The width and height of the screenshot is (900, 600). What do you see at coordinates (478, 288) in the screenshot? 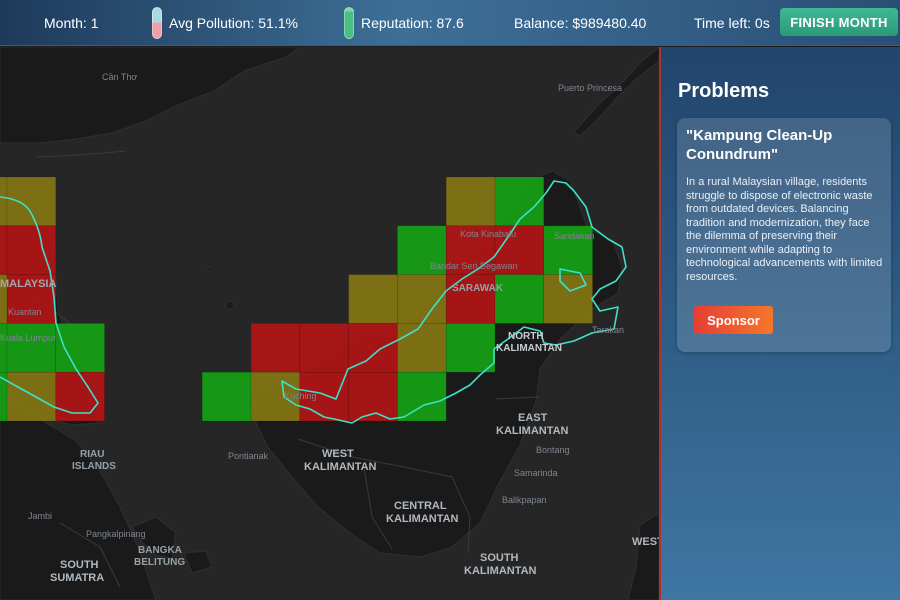
I see `map-label-sarawak: SARAWAK` at bounding box center [478, 288].